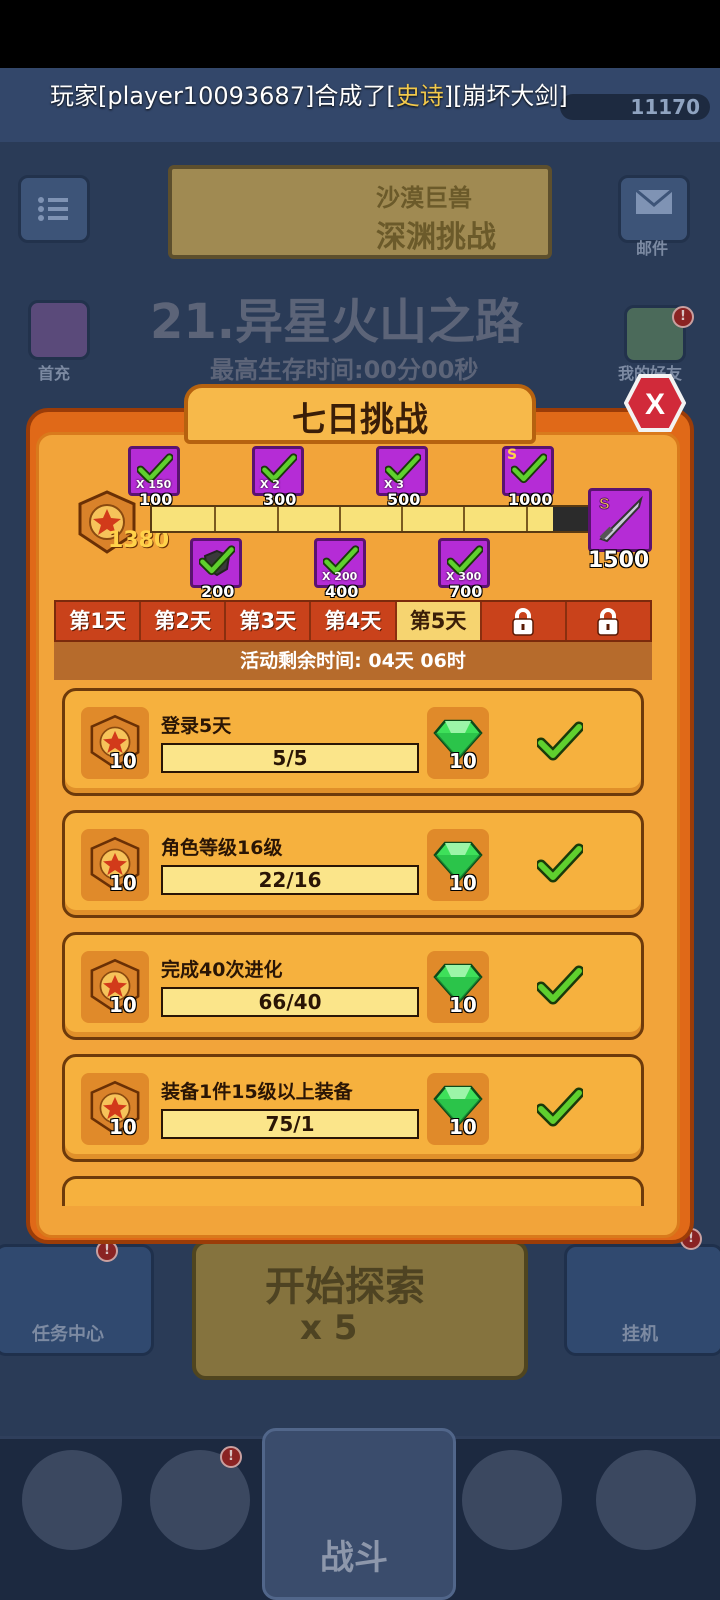 The height and width of the screenshot is (1600, 720). I want to click on stage-title: 21.异星火山之路, so click(337, 322).